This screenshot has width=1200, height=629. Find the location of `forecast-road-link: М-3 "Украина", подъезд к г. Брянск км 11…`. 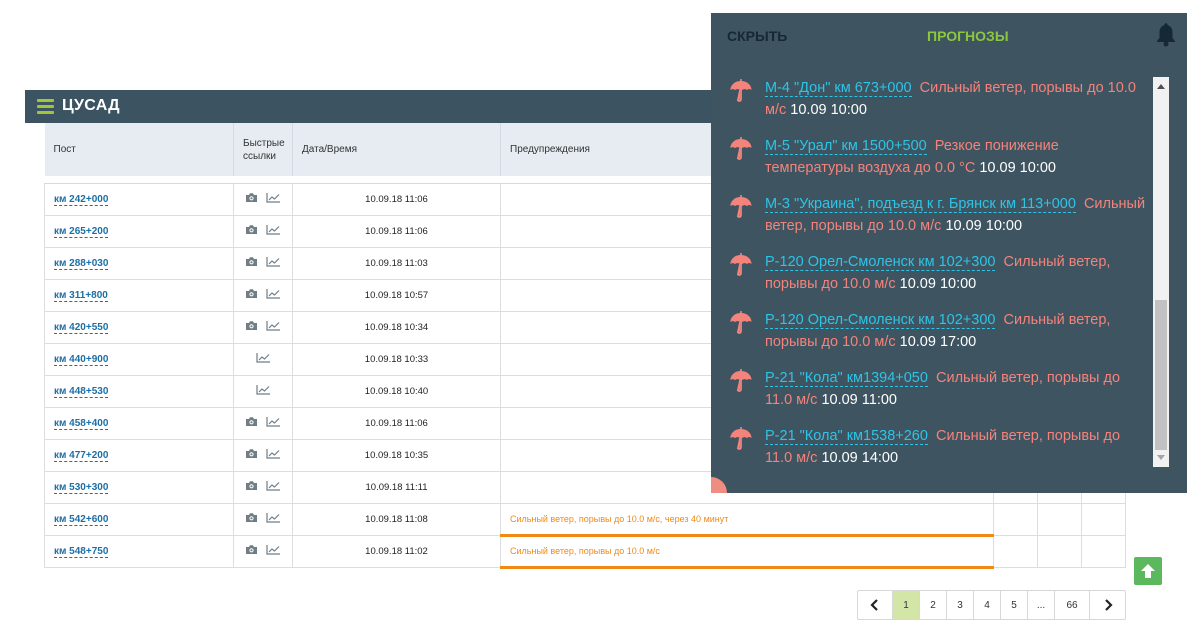

forecast-road-link: М-3 "Украина", подъезд к г. Брянск км 11… is located at coordinates (920, 204).